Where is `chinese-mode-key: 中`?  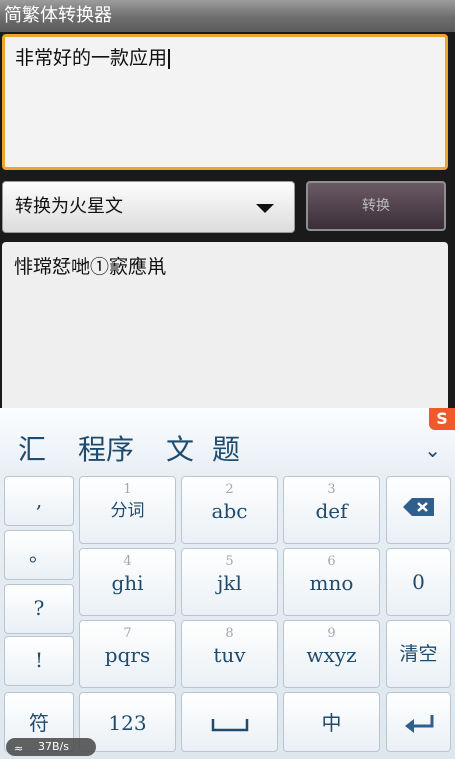
chinese-mode-key: 中 is located at coordinates (331, 722).